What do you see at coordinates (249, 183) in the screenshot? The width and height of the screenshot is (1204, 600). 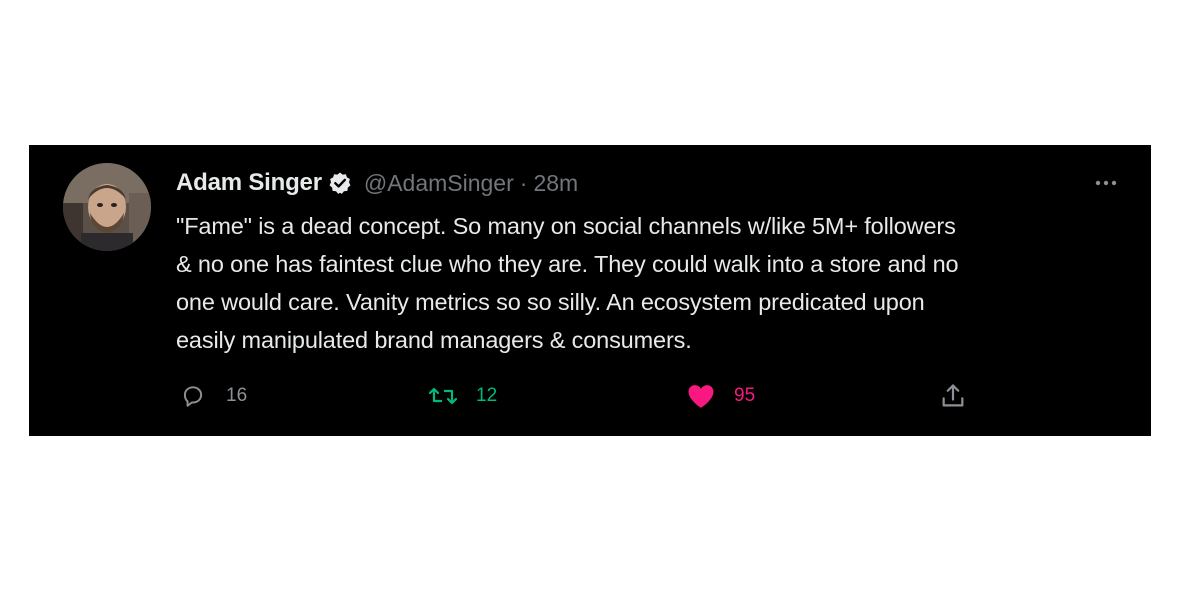 I see `display-name: Adam Singer` at bounding box center [249, 183].